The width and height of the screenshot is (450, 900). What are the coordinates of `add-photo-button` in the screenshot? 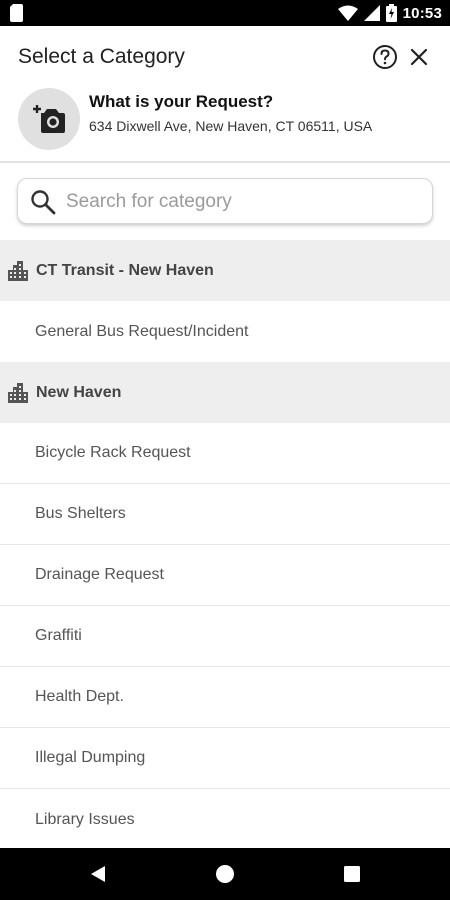 It's located at (49, 119).